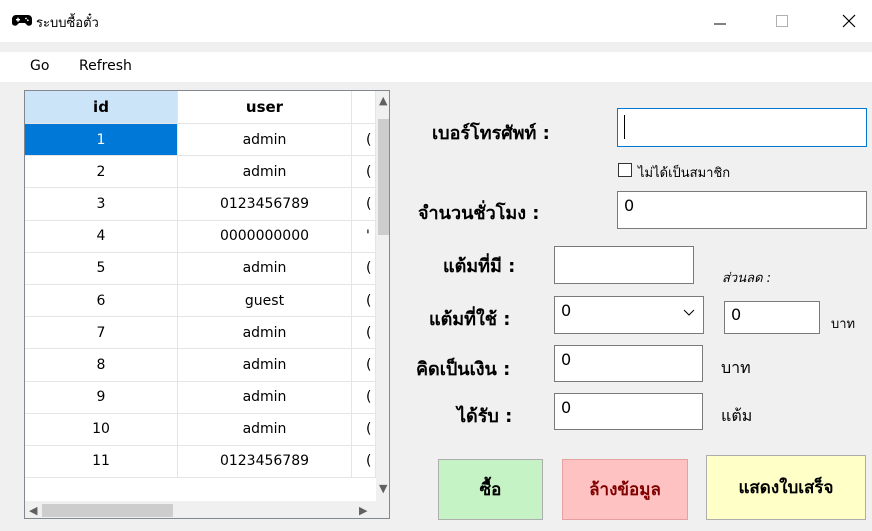 This screenshot has width=872, height=531. I want to click on not-member-checkbox, so click(625, 170).